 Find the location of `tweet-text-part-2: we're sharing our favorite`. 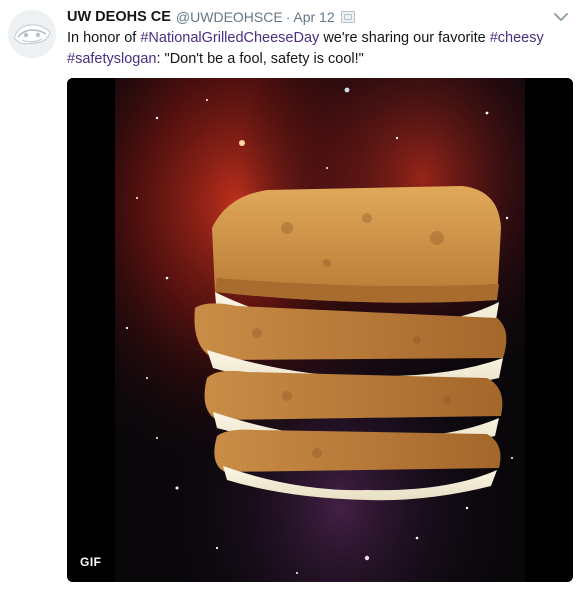

tweet-text-part-2: we're sharing our favorite is located at coordinates (404, 38).